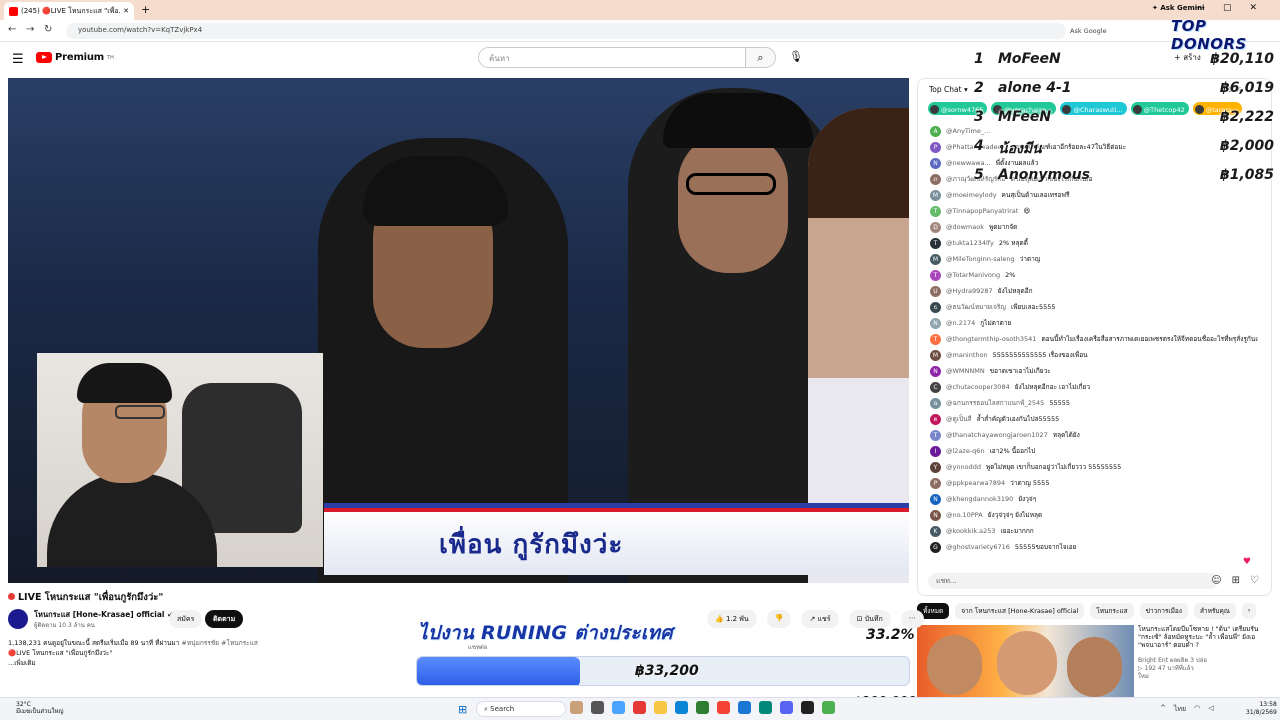 This screenshot has width=1280, height=720. I want to click on menu-icon: ☰, so click(18, 59).